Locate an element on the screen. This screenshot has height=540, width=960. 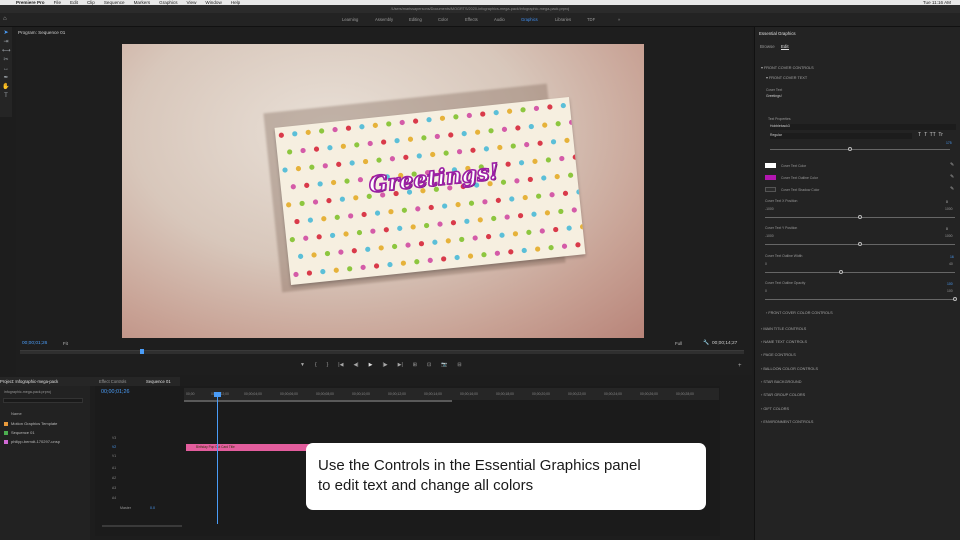
go-to-in-button: |◀ is located at coordinates (340, 366).